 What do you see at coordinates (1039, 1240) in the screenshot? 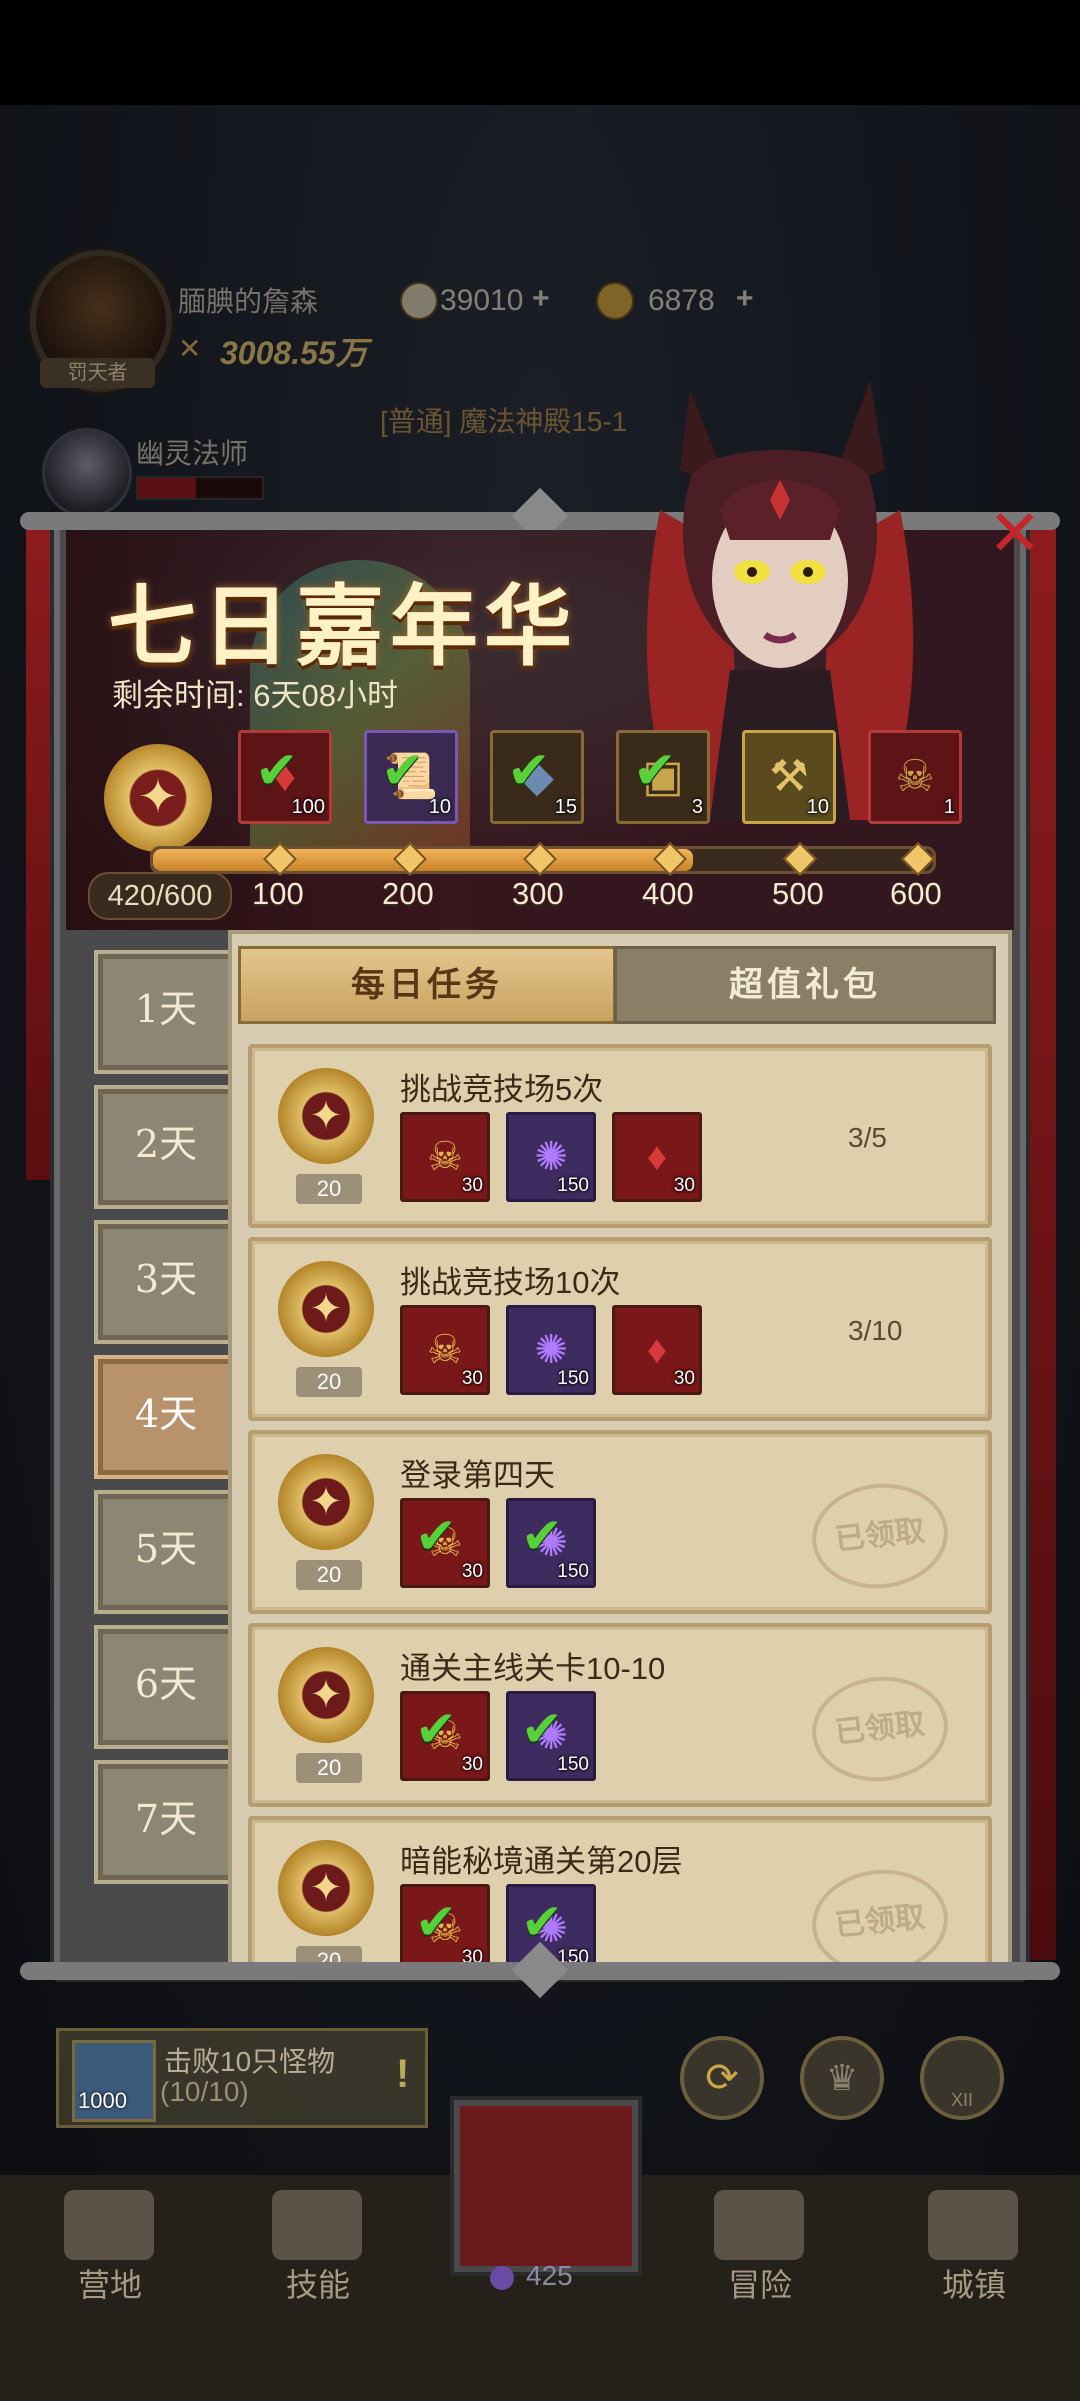
I see `curtain-right` at bounding box center [1039, 1240].